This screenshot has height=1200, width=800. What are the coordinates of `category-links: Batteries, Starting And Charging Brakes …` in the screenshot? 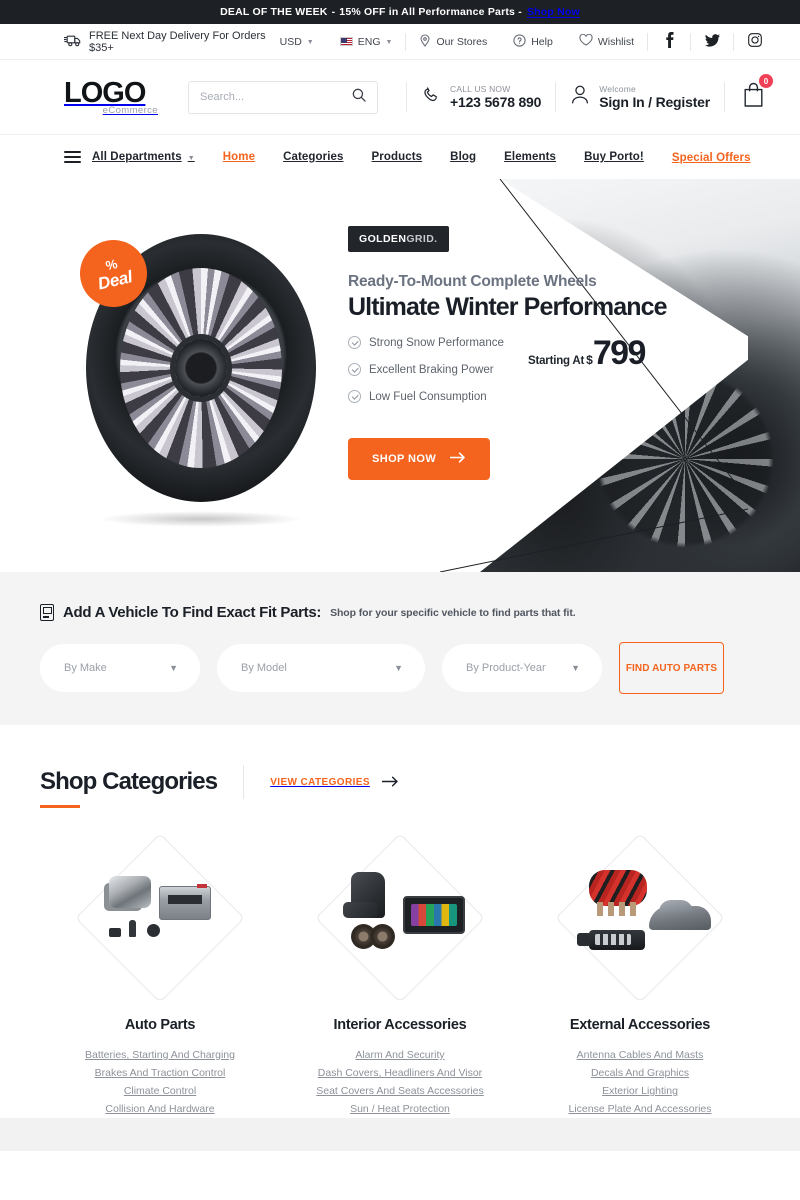 It's located at (160, 1082).